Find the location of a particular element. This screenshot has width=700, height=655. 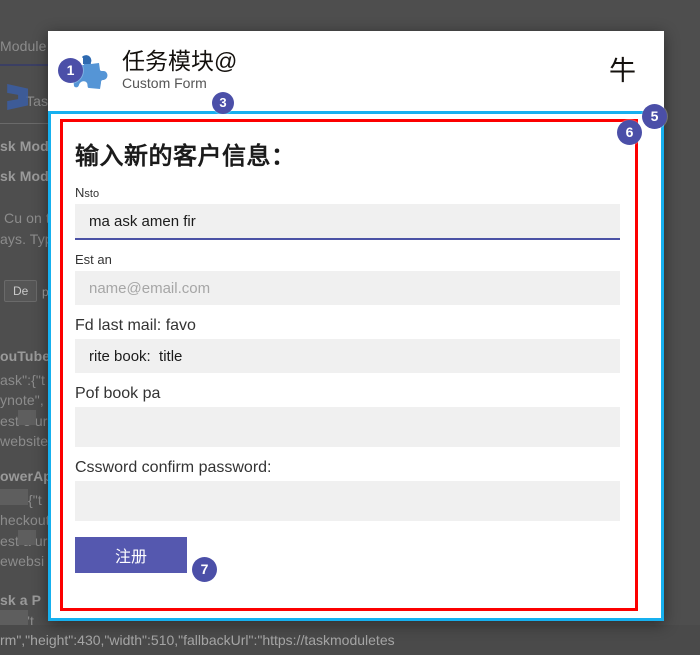

callout-badge-7: 7 is located at coordinates (204, 569).